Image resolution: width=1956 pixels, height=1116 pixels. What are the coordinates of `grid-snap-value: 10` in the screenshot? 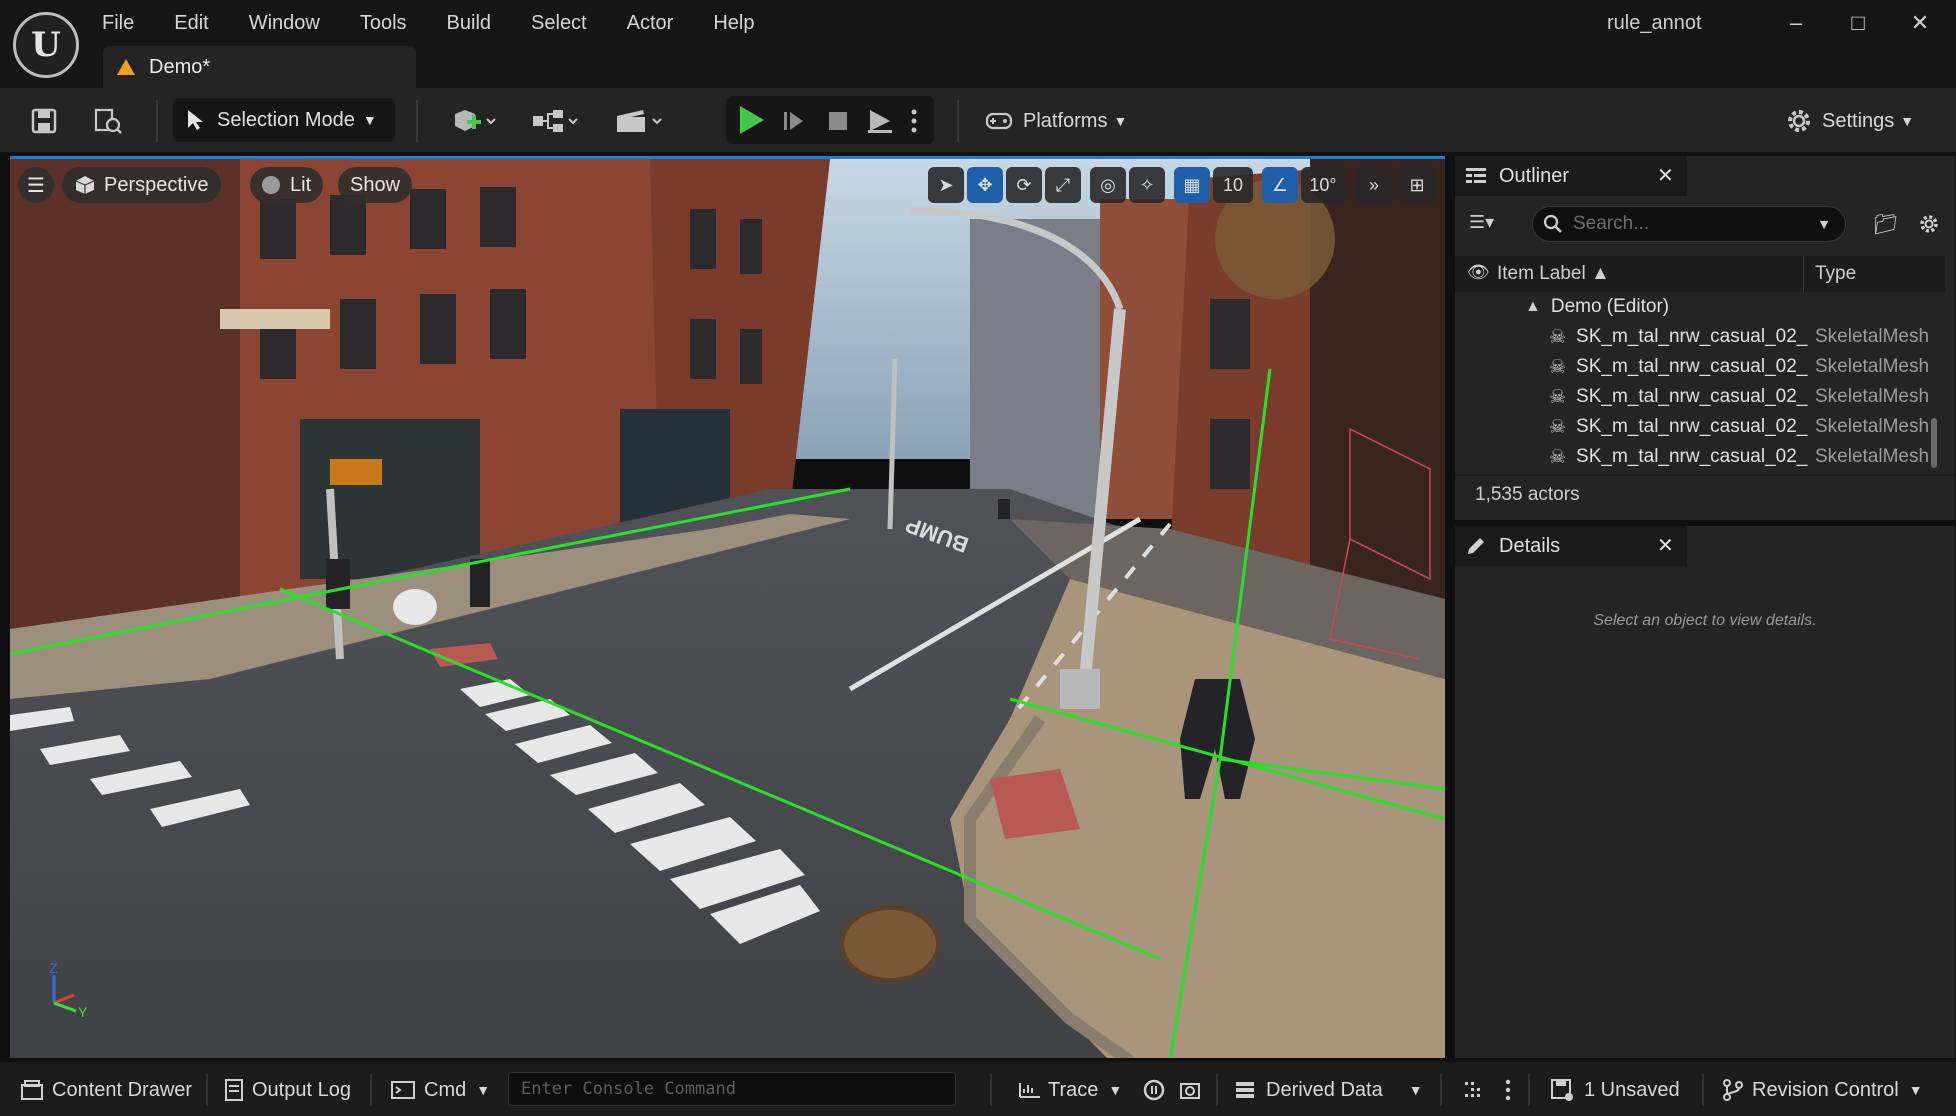 It's located at (1233, 185).